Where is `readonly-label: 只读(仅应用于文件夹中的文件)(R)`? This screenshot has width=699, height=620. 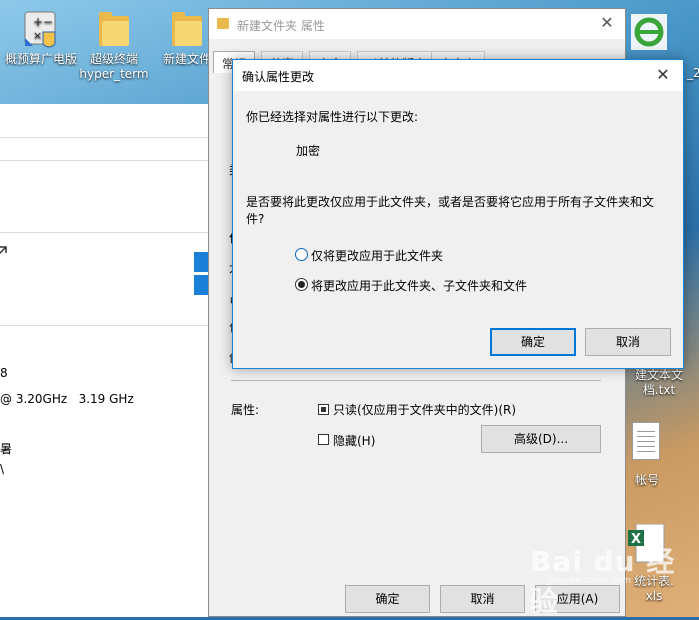
readonly-label: 只读(仅应用于文件夹中的文件)(R) is located at coordinates (424, 409).